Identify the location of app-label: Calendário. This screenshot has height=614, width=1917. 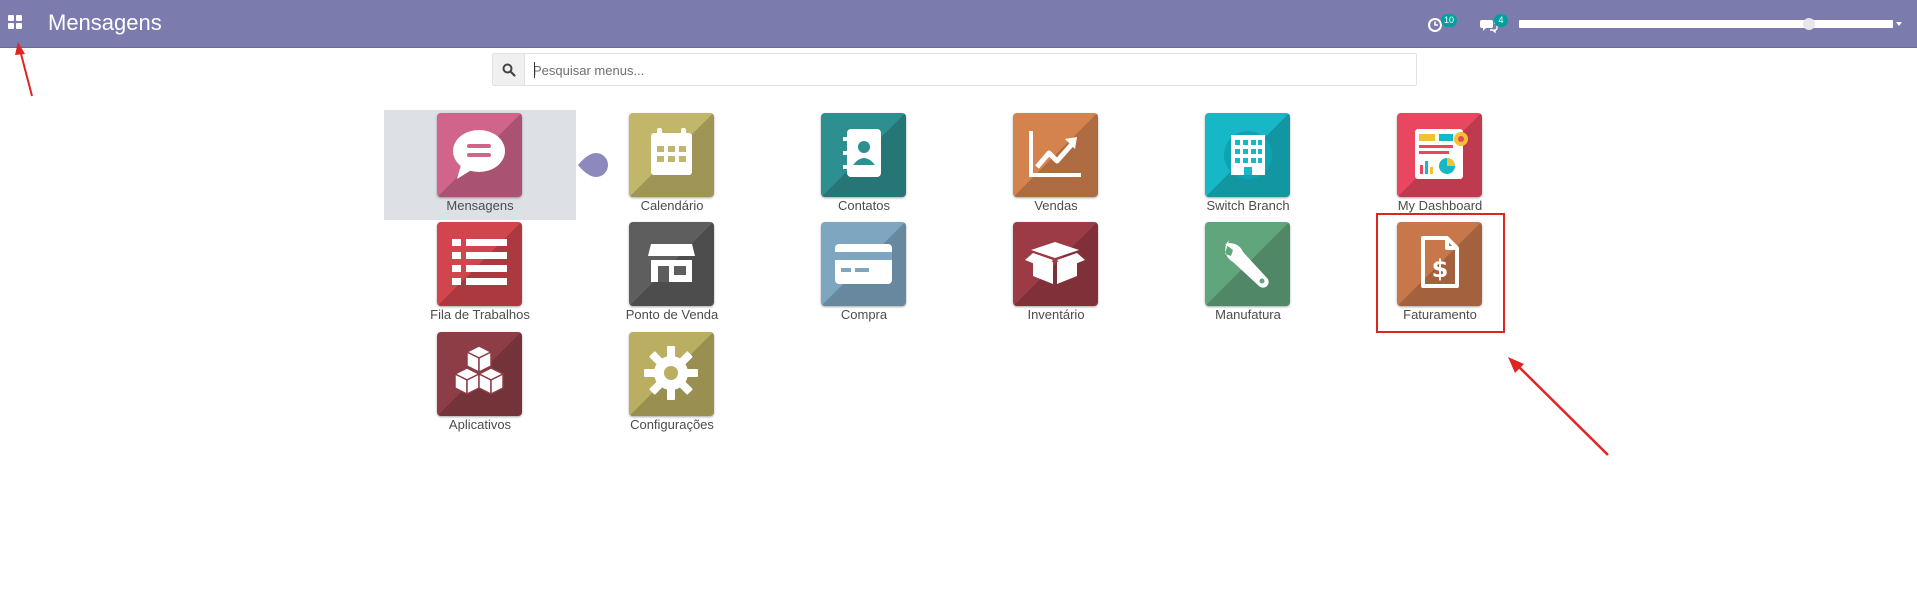
(672, 205).